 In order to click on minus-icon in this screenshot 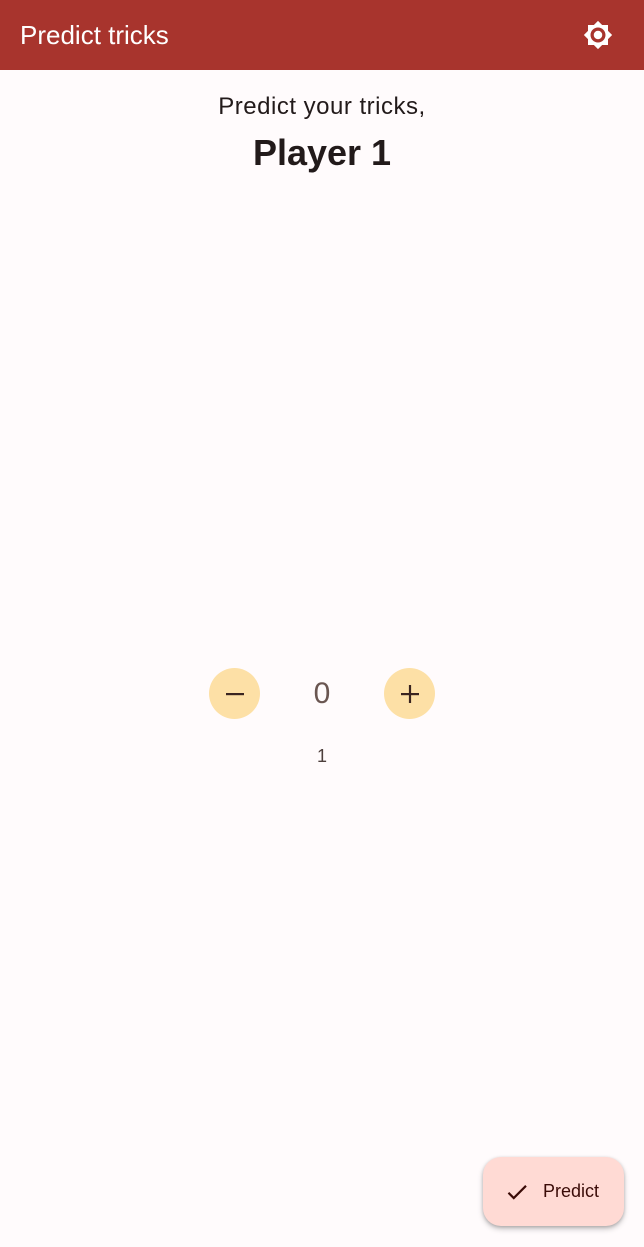, I will do `click(234, 693)`.